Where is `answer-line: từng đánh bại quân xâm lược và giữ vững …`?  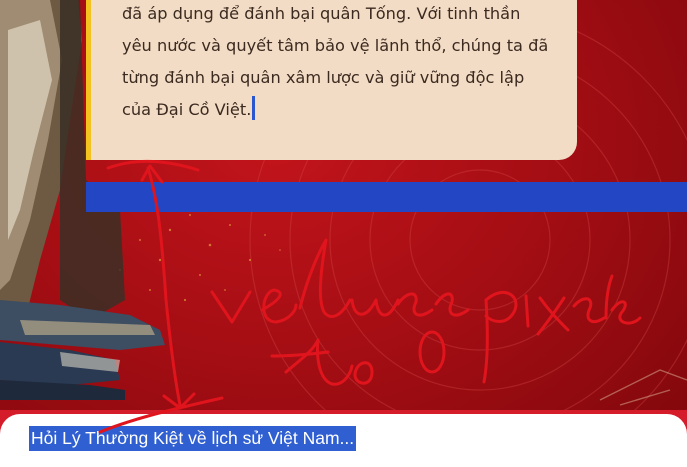
answer-line: từng đánh bại quân xâm lược và giữ vững … is located at coordinates (323, 77).